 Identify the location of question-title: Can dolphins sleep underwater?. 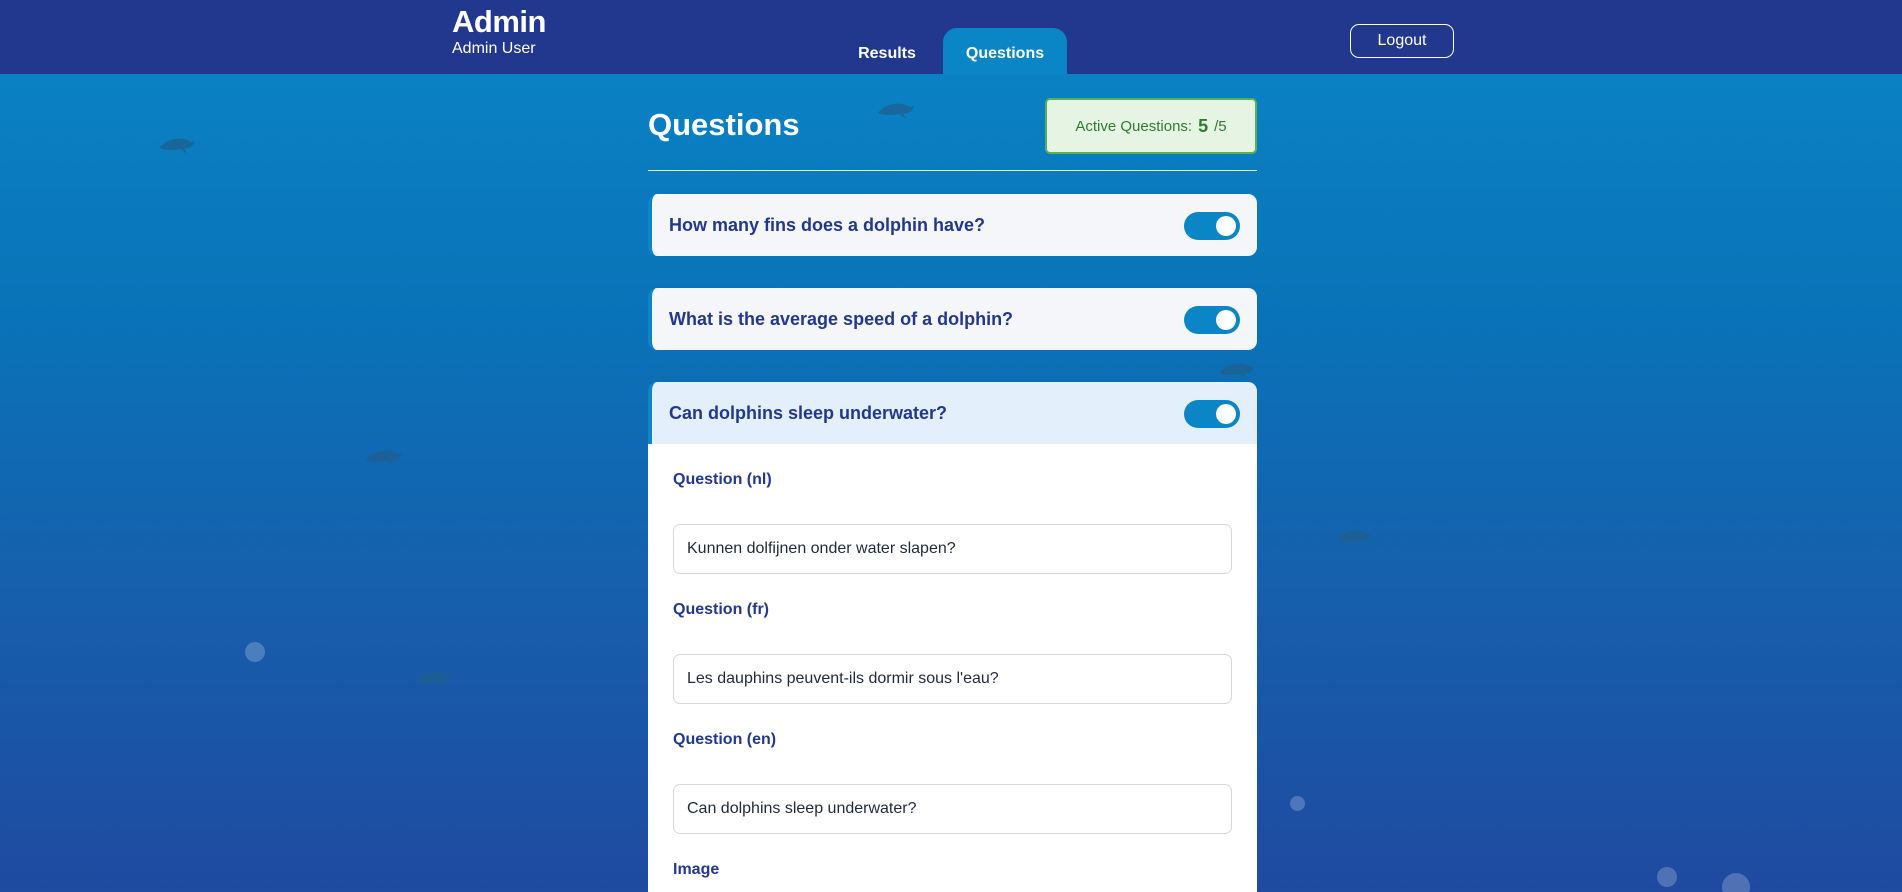
(808, 413).